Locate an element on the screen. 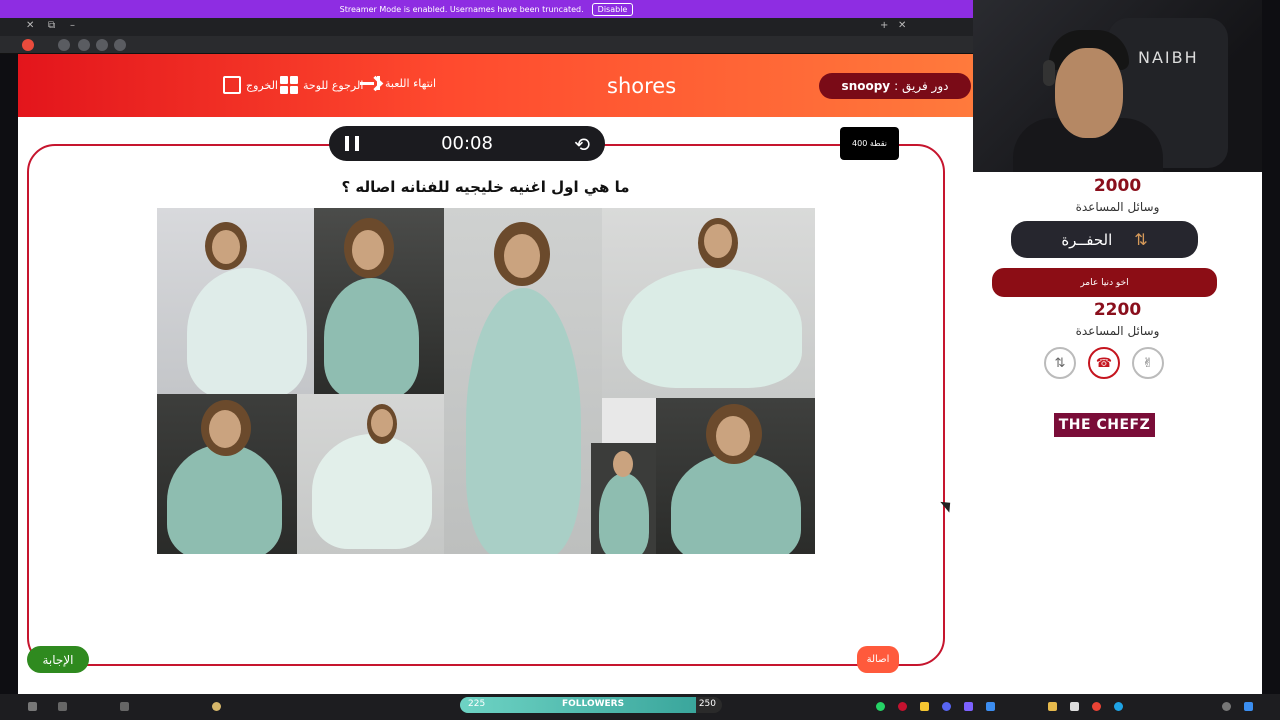  timer-value: 00:08 is located at coordinates (467, 143).